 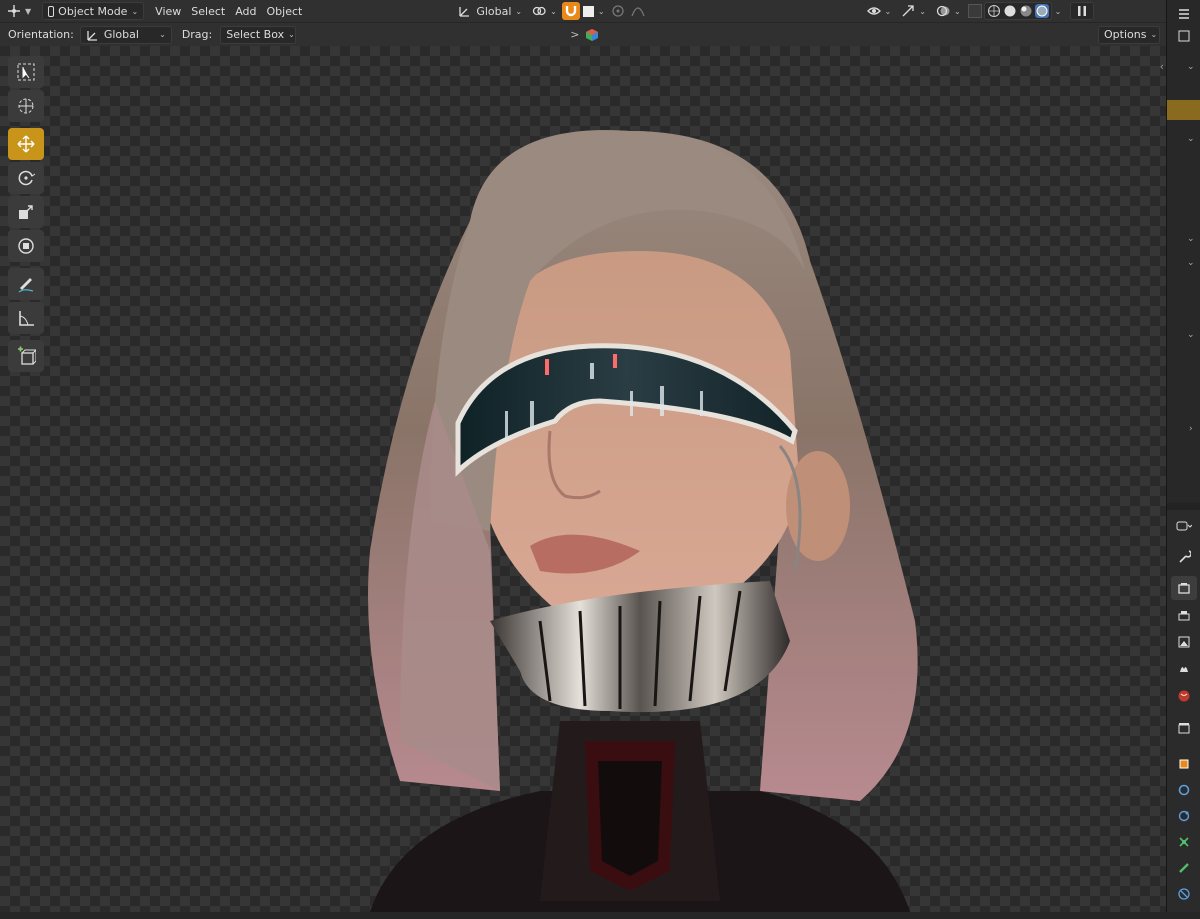 What do you see at coordinates (28, 11) in the screenshot?
I see `chevron-down-icon: ▼` at bounding box center [28, 11].